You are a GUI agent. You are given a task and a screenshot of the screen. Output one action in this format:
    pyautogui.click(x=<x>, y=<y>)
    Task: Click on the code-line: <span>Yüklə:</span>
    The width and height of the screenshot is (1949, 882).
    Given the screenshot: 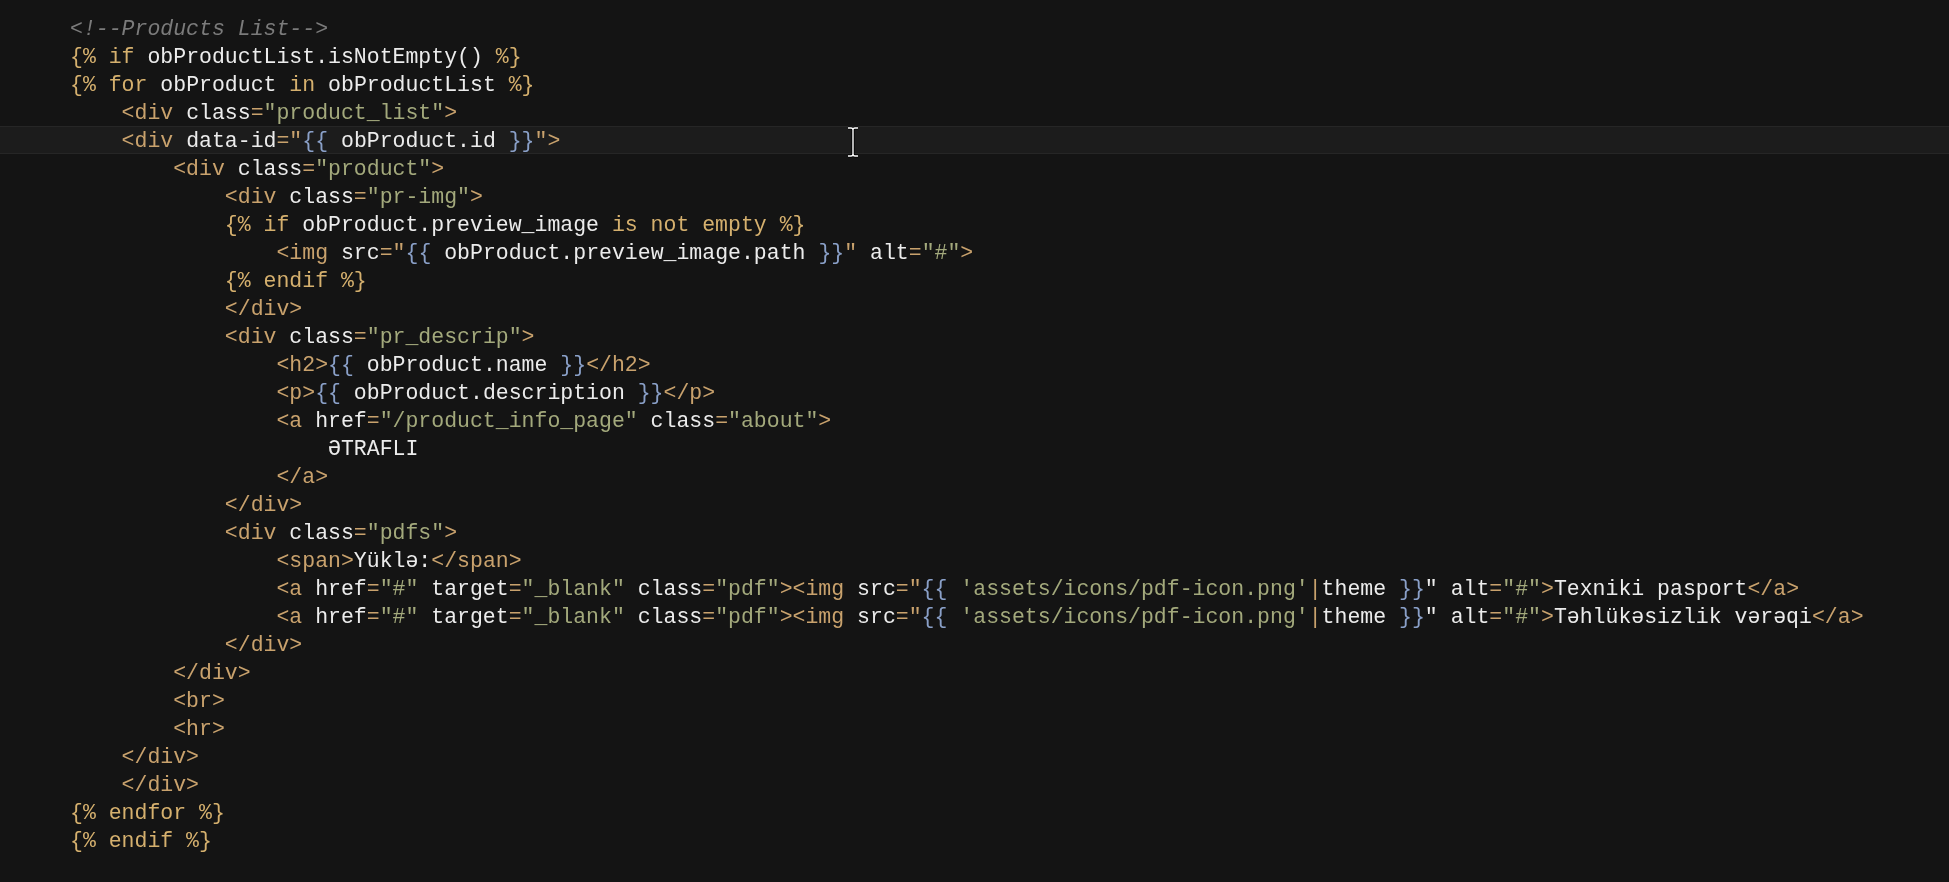 What is the action you would take?
    pyautogui.click(x=399, y=561)
    